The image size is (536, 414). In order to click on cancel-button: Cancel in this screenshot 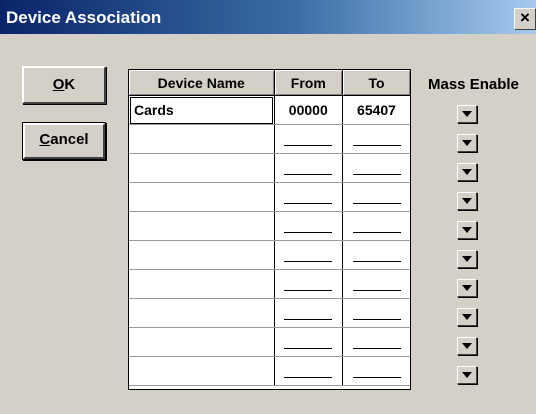, I will do `click(64, 141)`.